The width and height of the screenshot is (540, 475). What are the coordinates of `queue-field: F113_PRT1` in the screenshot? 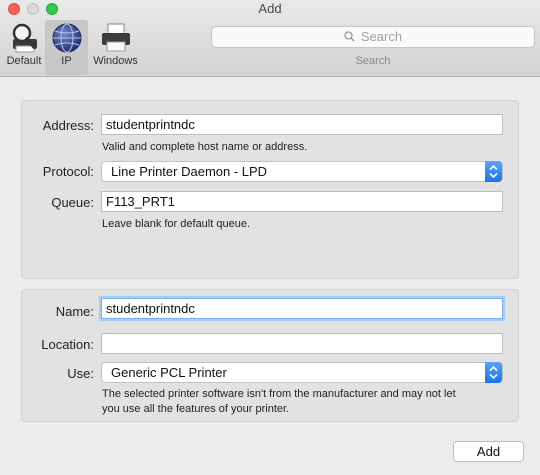 It's located at (302, 201).